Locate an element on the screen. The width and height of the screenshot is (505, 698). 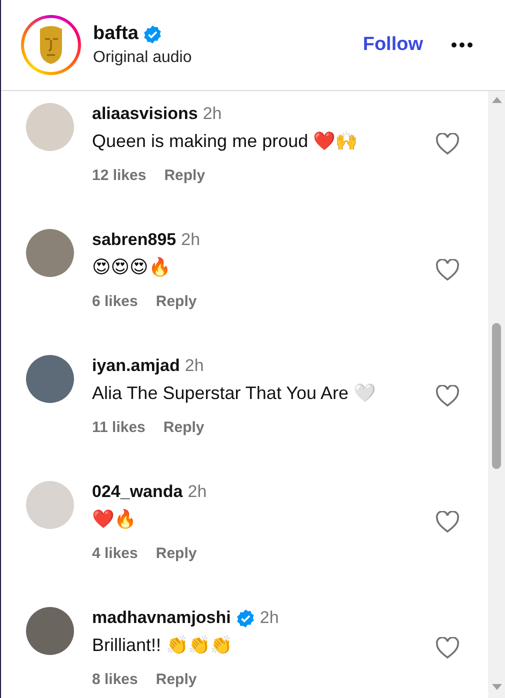
comment-username: sabren895 is located at coordinates (134, 240).